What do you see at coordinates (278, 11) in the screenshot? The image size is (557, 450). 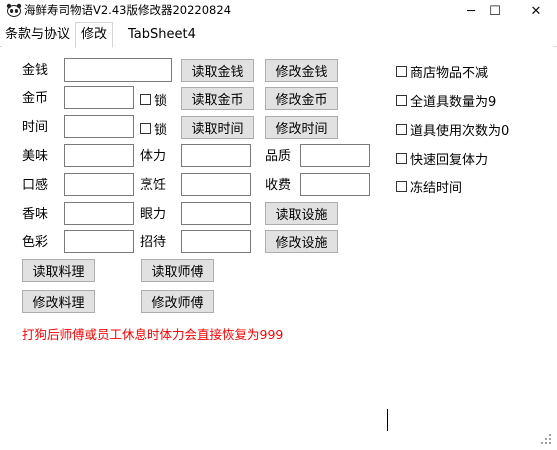 I see `title-bar: 海鲜寿司物语V2.43版修改器20220824 ─ ☐ ✕` at bounding box center [278, 11].